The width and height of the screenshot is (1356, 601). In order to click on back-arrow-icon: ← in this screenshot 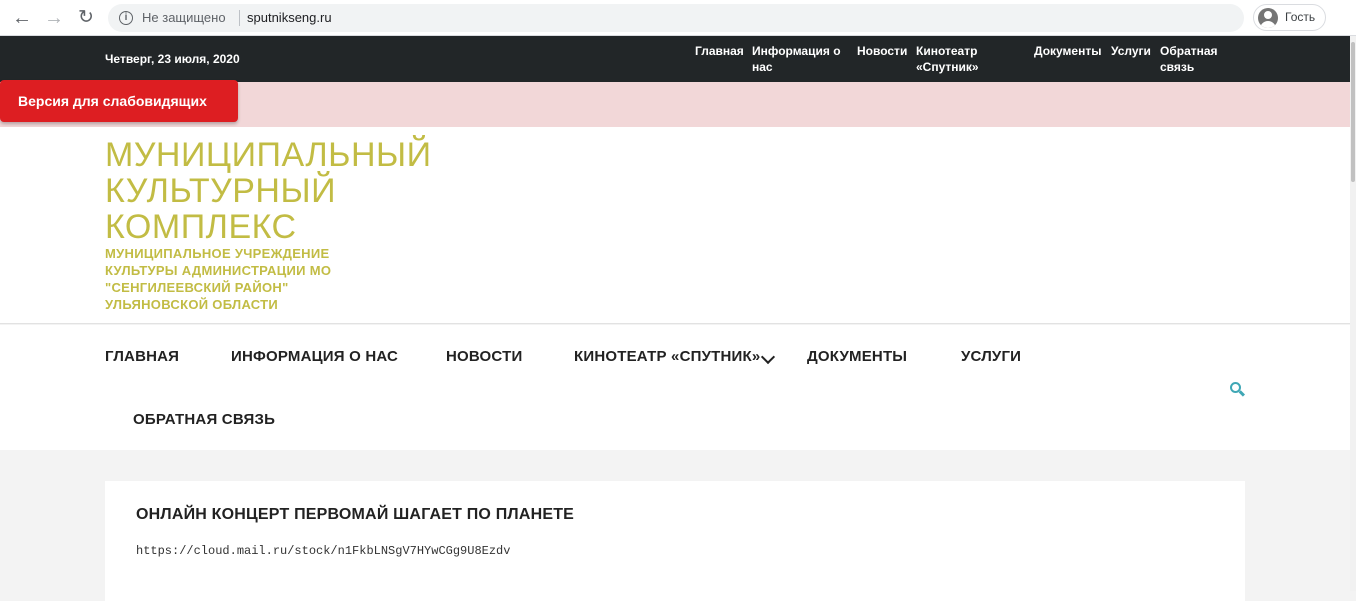, I will do `click(22, 18)`.